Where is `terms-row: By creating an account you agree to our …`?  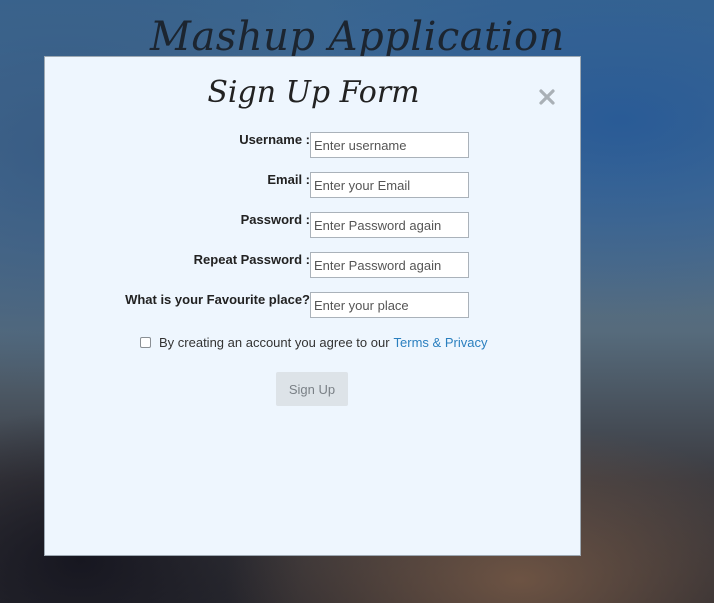 terms-row: By creating an account you agree to our … is located at coordinates (313, 342).